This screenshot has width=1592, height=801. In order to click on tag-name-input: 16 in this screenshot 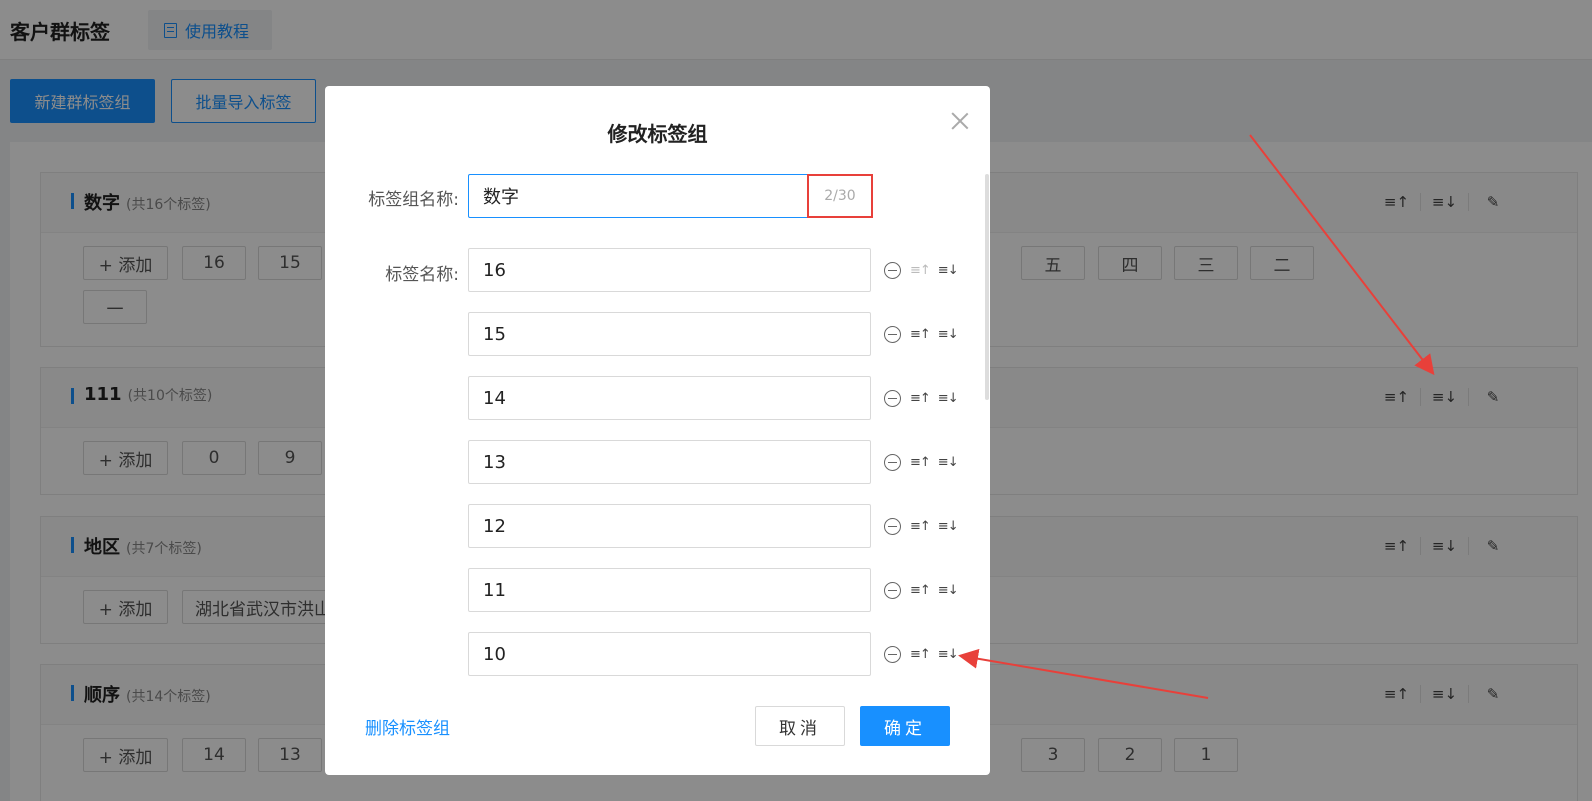, I will do `click(669, 270)`.